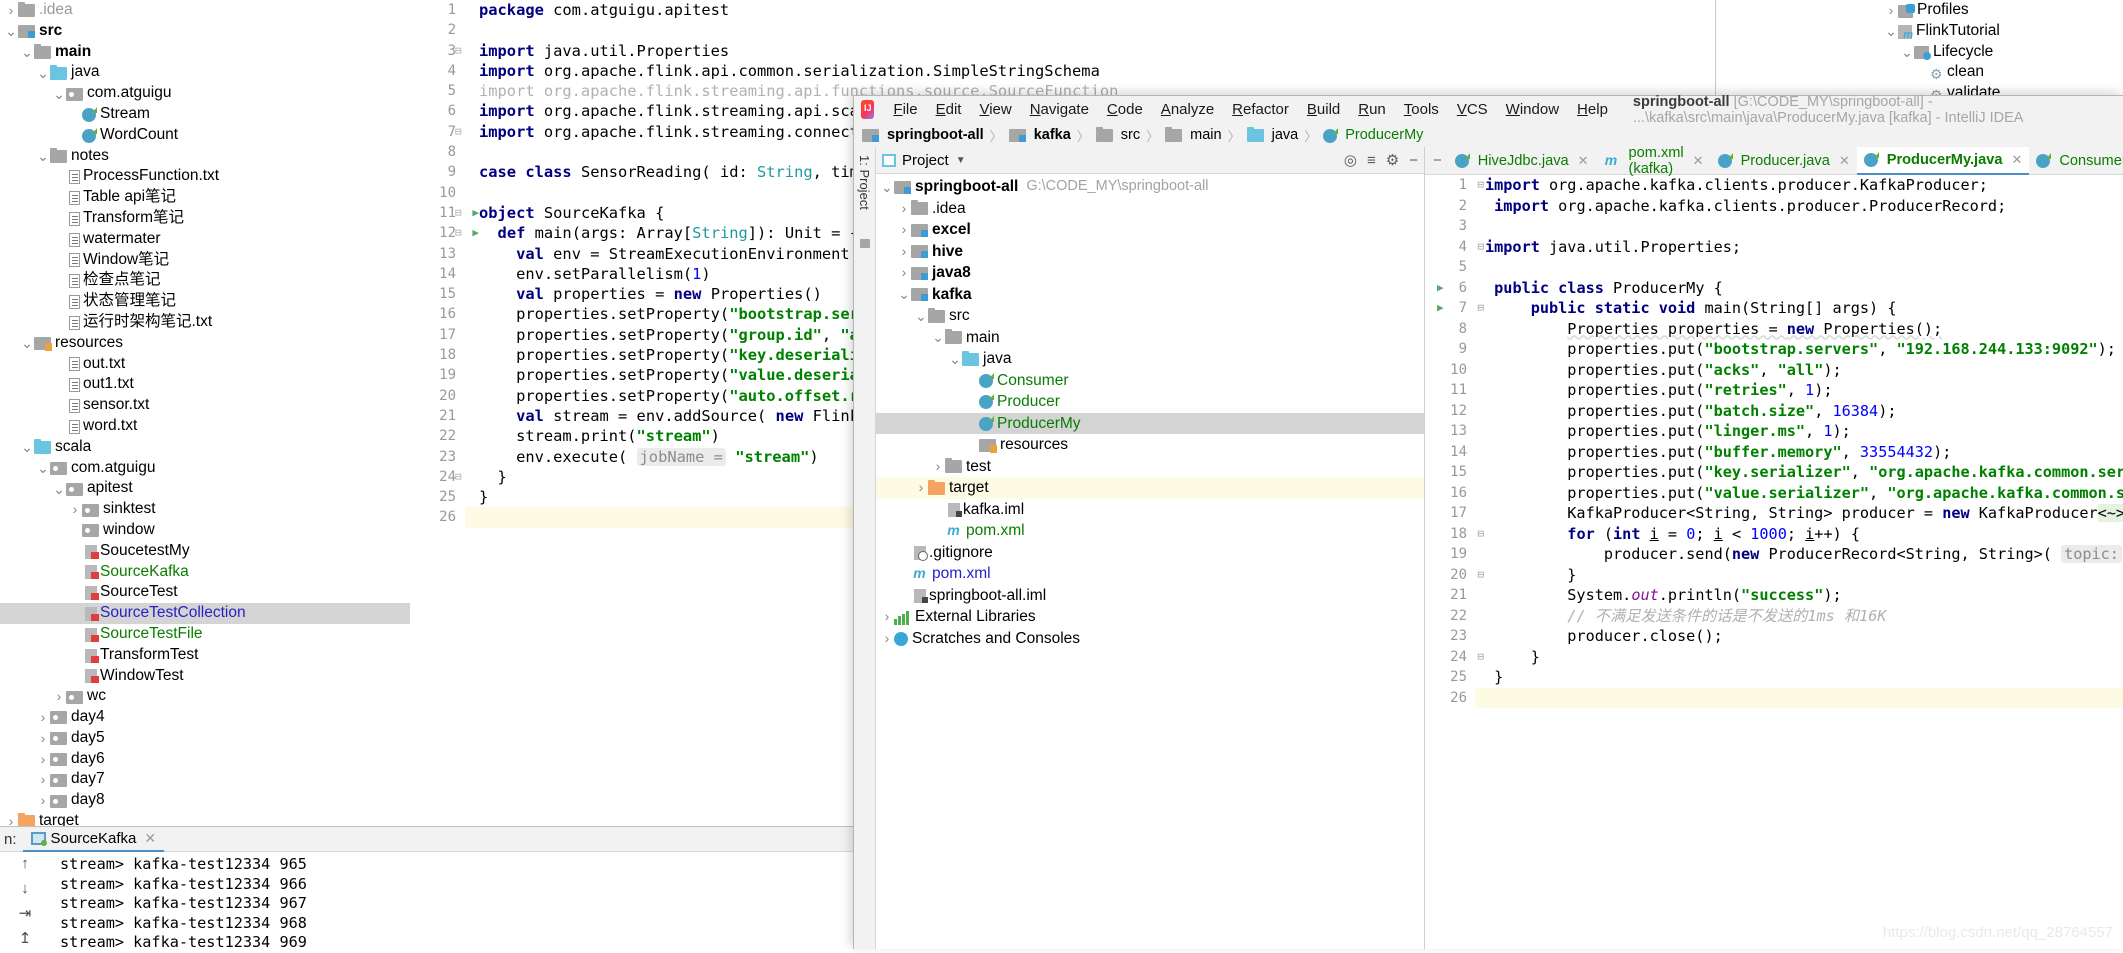 Image resolution: width=2123 pixels, height=953 pixels. What do you see at coordinates (1799, 657) in the screenshot?
I see `code-line: }` at bounding box center [1799, 657].